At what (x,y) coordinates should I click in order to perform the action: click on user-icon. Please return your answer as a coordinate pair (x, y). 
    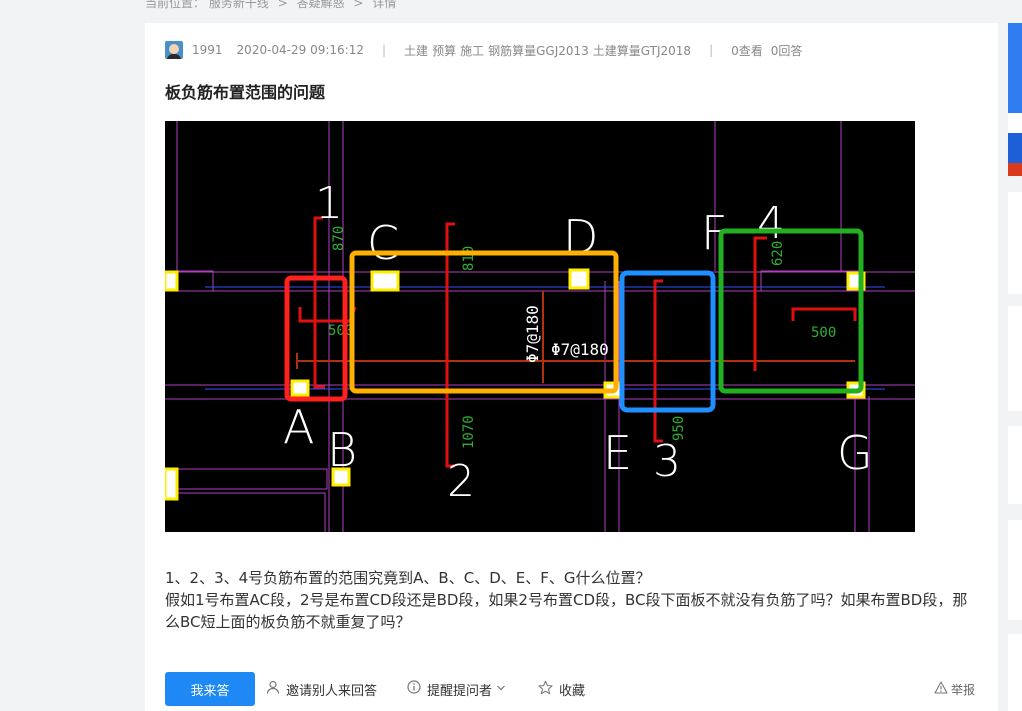
    Looking at the image, I should click on (273, 689).